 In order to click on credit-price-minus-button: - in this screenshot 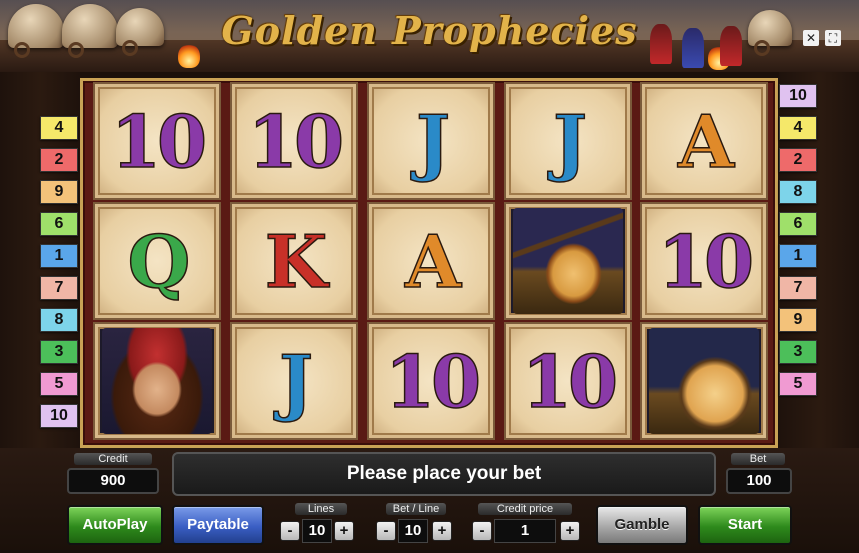, I will do `click(482, 531)`.